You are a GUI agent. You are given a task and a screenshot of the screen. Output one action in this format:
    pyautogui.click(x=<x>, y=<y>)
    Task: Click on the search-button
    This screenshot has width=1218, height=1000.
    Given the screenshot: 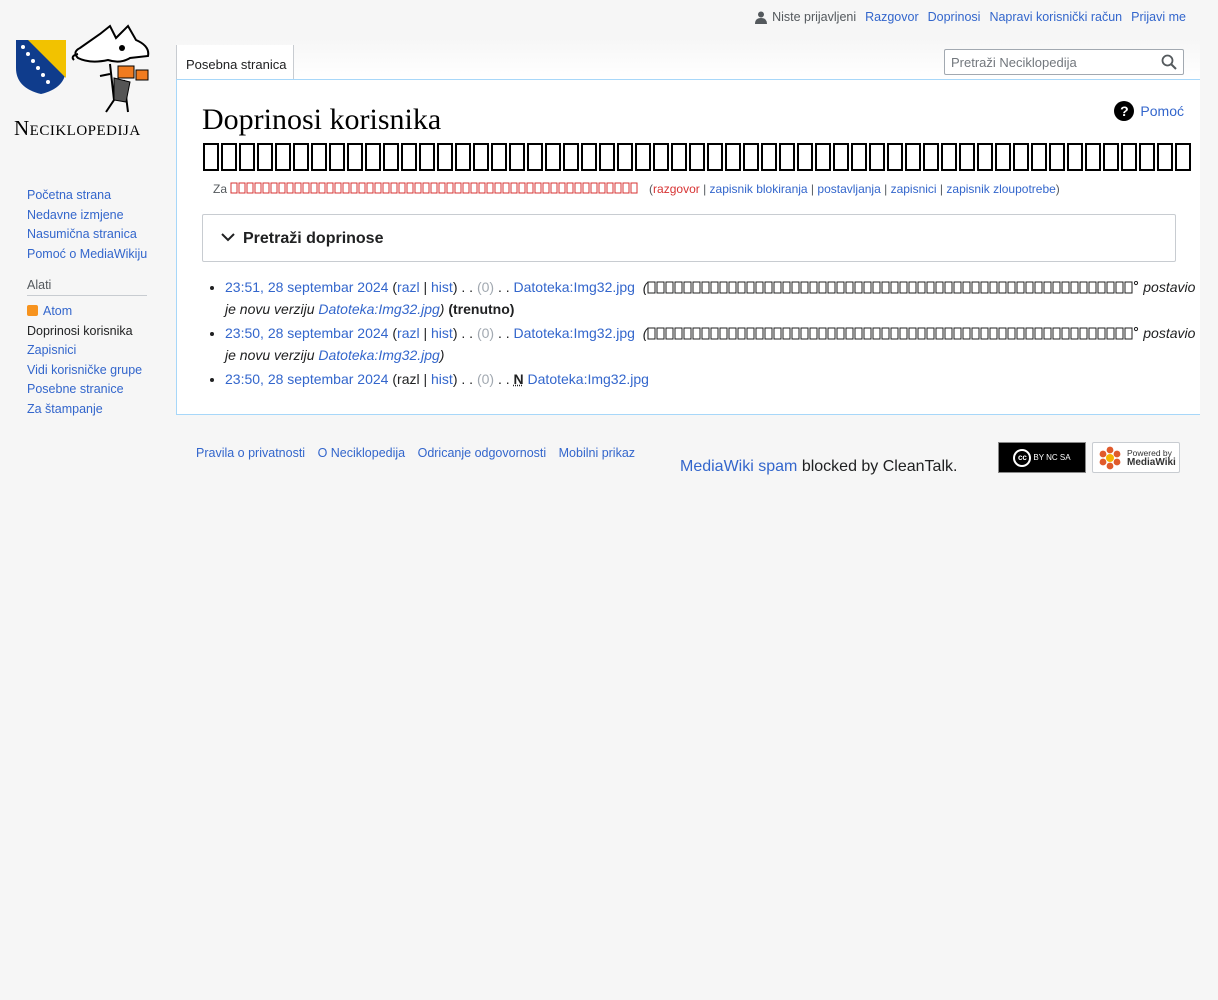 What is the action you would take?
    pyautogui.click(x=1169, y=63)
    